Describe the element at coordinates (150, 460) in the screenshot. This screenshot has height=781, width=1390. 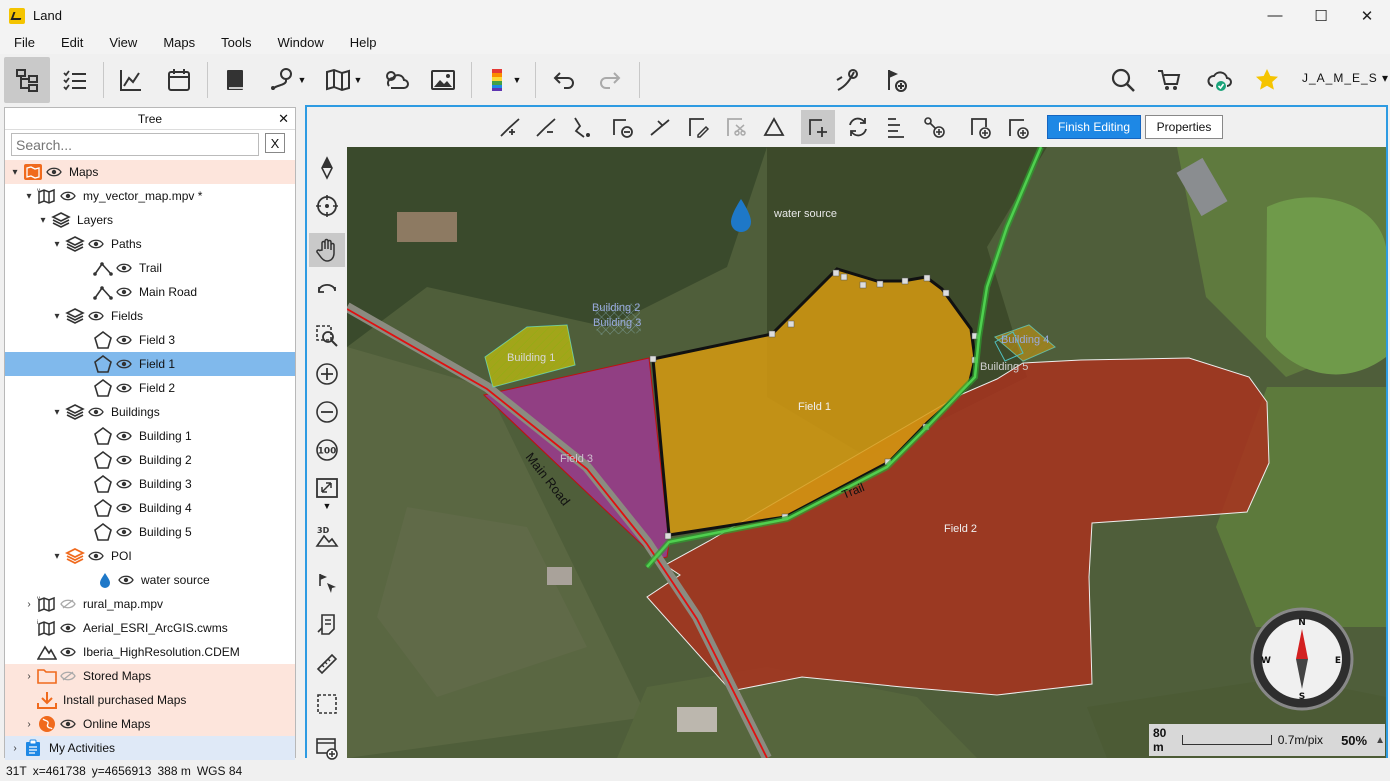
I see `tree-item-building-2: Building 2` at that location.